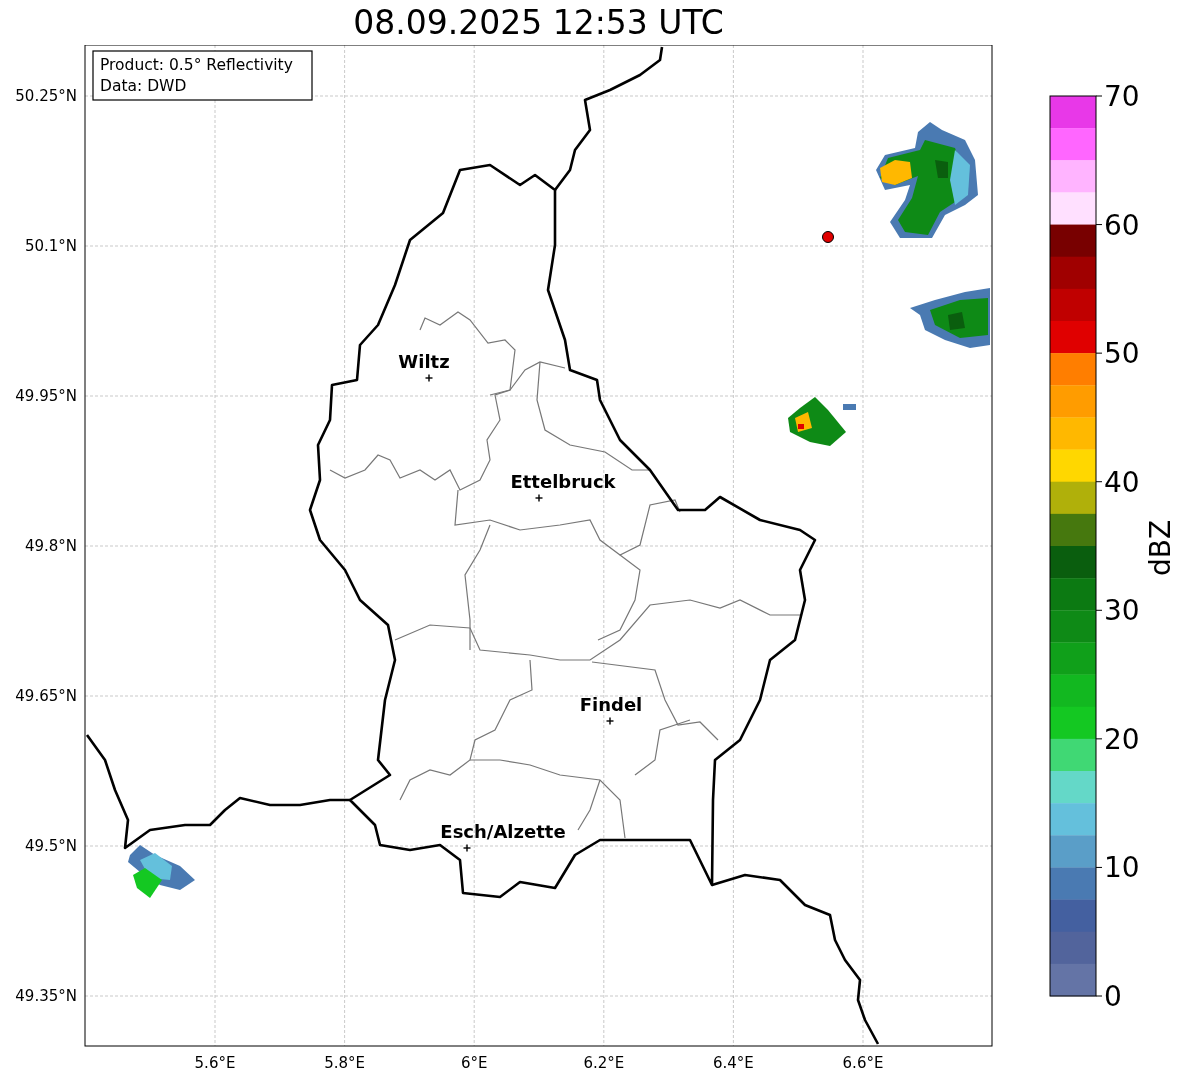  What do you see at coordinates (1122, 739) in the screenshot?
I see `colorbar-tick-label: 20` at bounding box center [1122, 739].